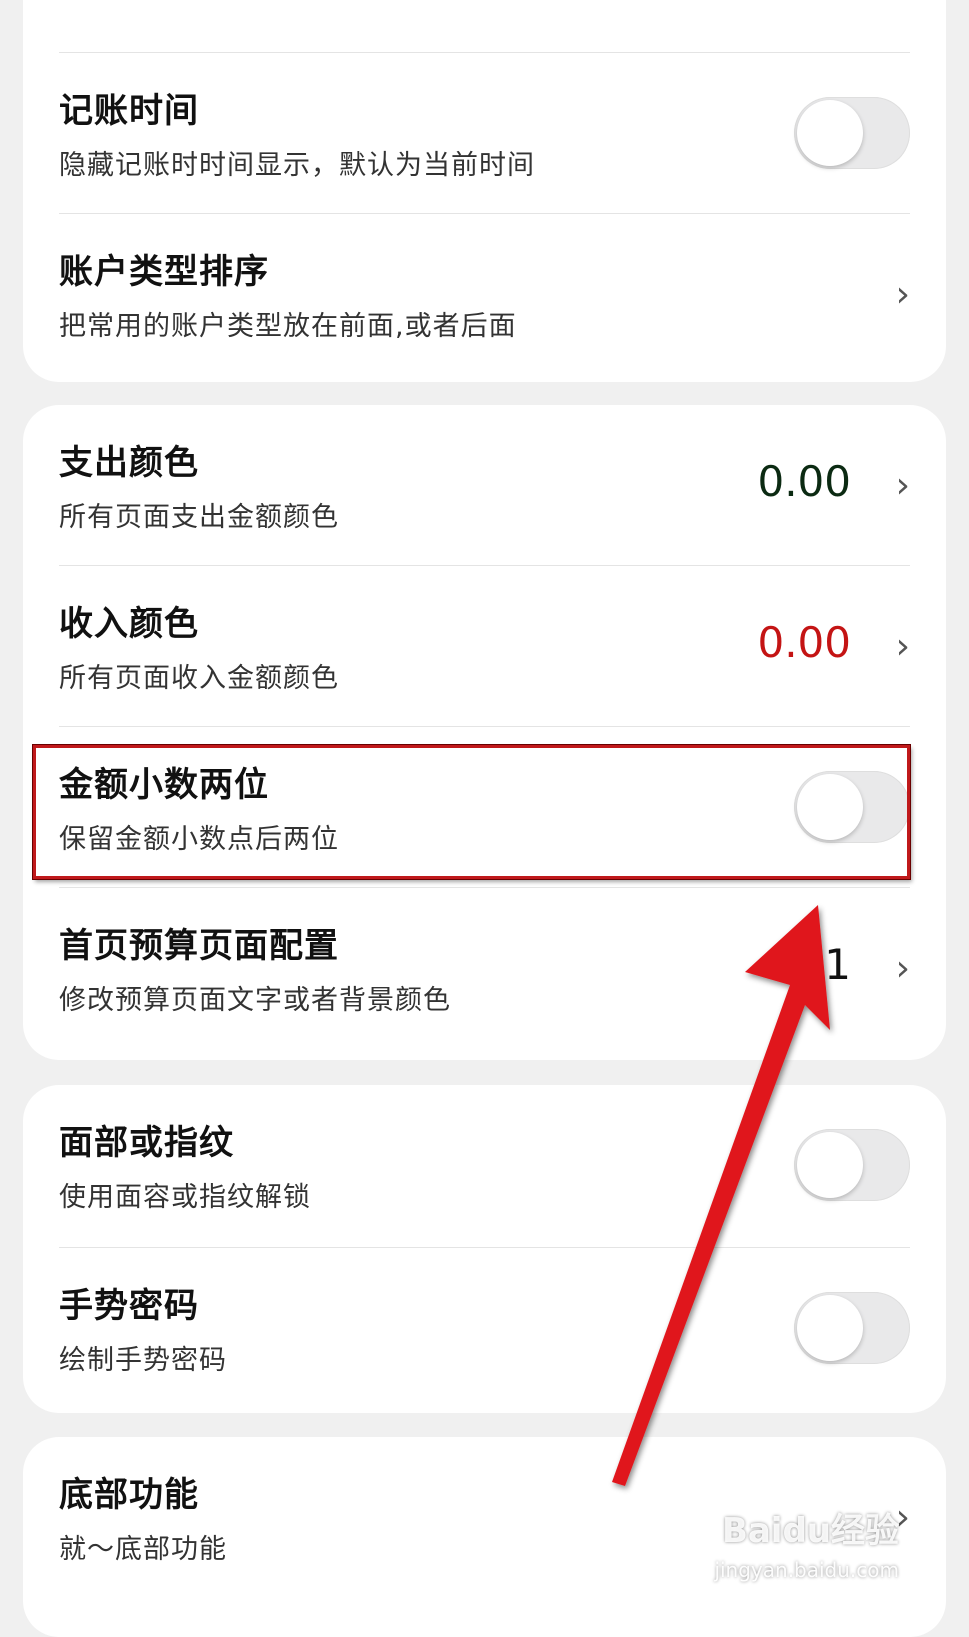  I want to click on setting-gesture-password: 手势密码 绘制手势密码, so click(484, 1330).